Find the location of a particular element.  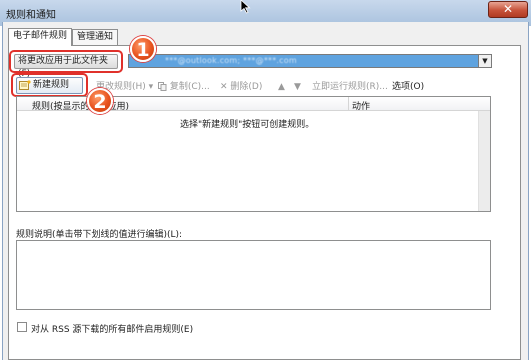

close-button: ✕ is located at coordinates (508, 9).